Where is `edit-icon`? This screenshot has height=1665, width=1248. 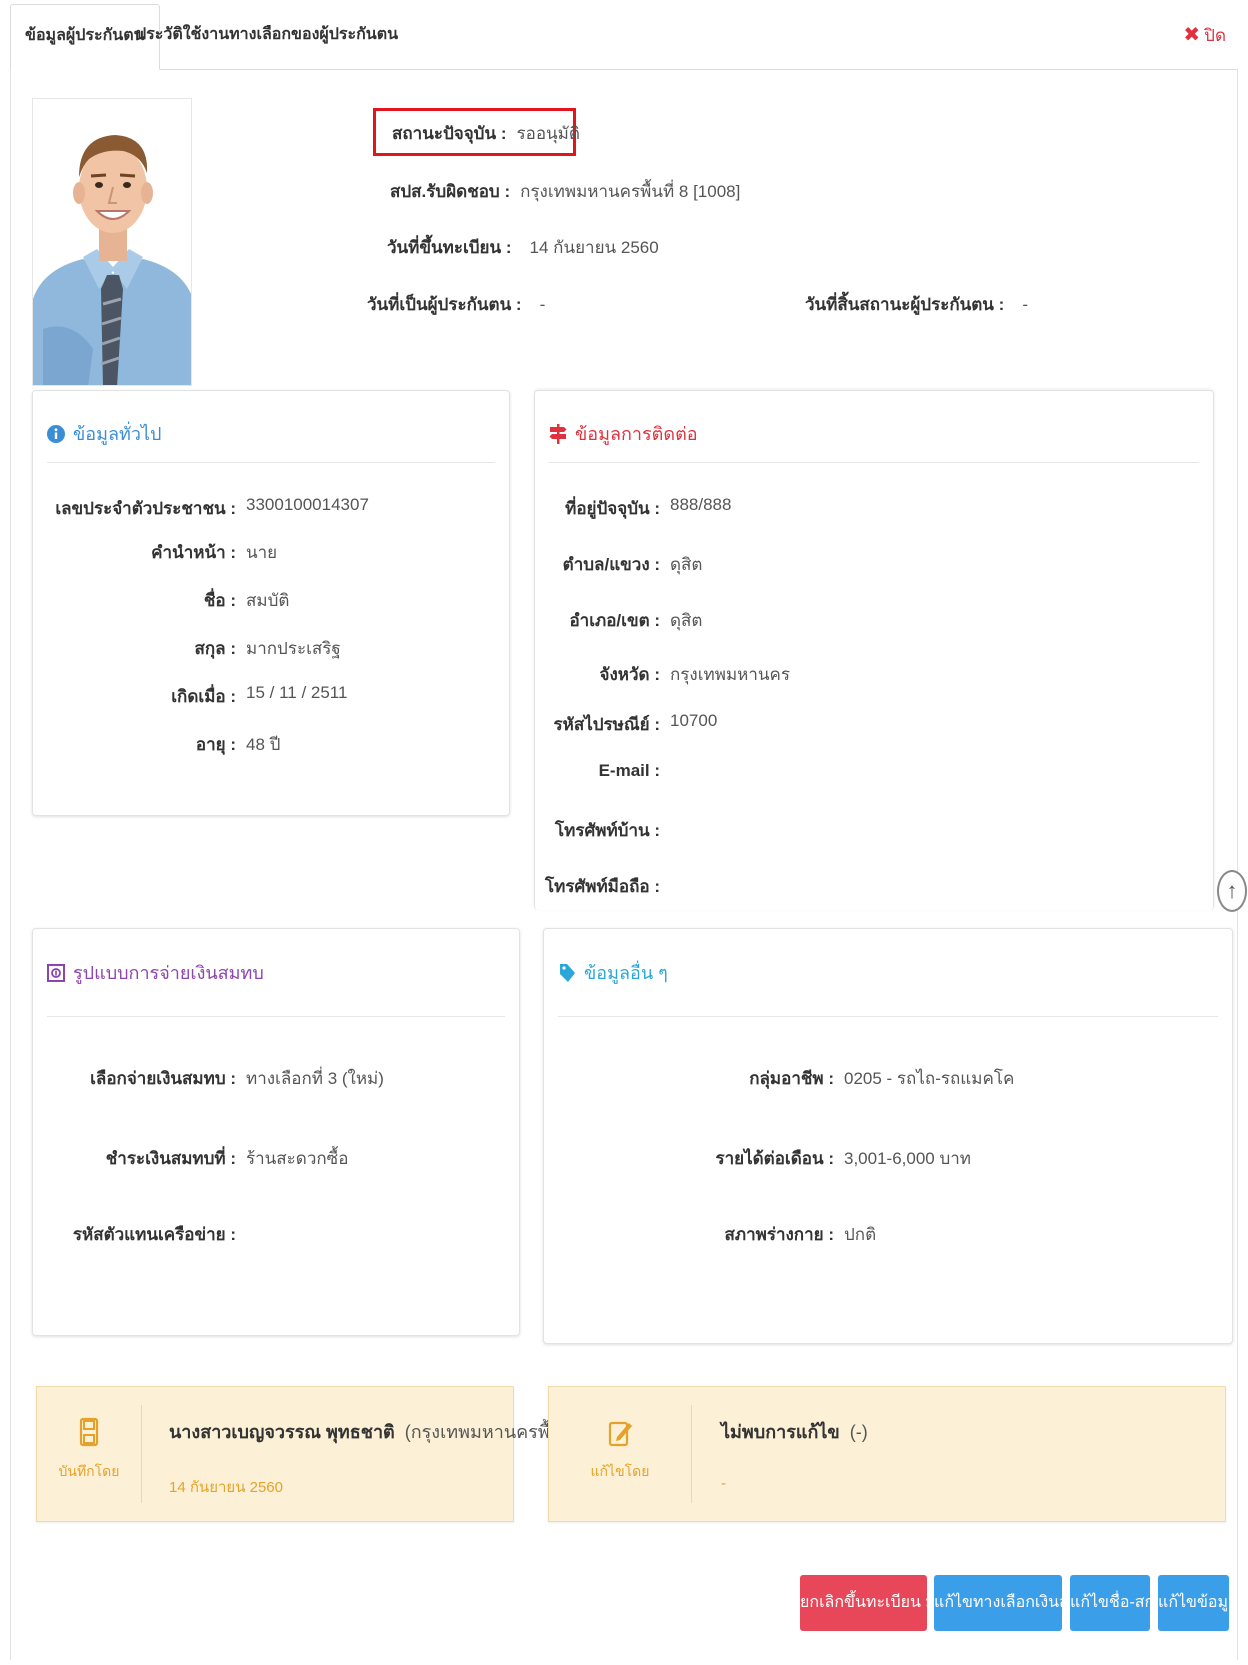 edit-icon is located at coordinates (620, 1432).